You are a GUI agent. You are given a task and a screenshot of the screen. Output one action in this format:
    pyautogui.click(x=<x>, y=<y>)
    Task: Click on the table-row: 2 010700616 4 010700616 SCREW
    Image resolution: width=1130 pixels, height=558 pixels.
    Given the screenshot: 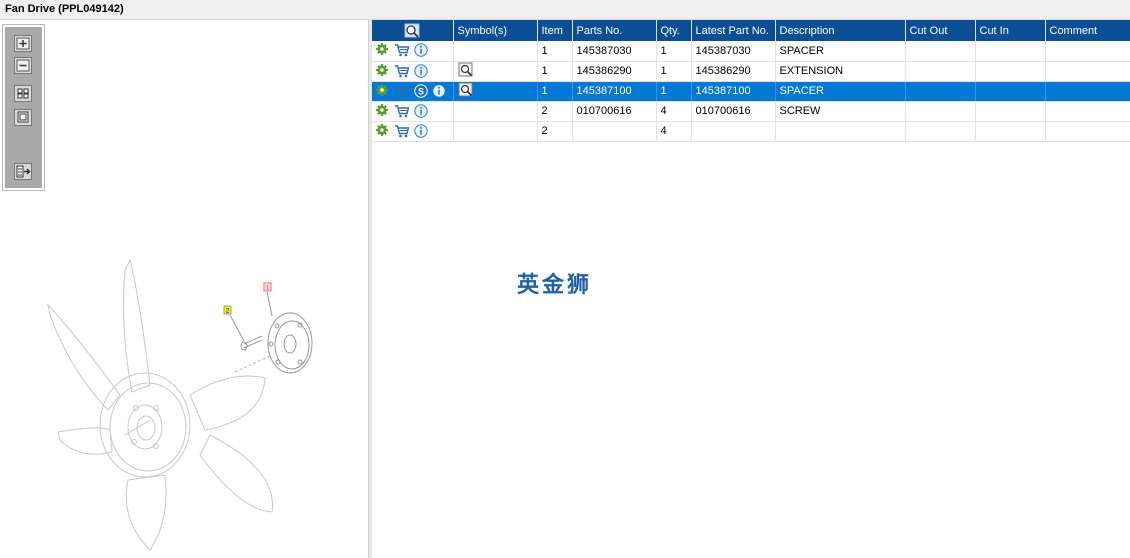 What is the action you would take?
    pyautogui.click(x=751, y=111)
    